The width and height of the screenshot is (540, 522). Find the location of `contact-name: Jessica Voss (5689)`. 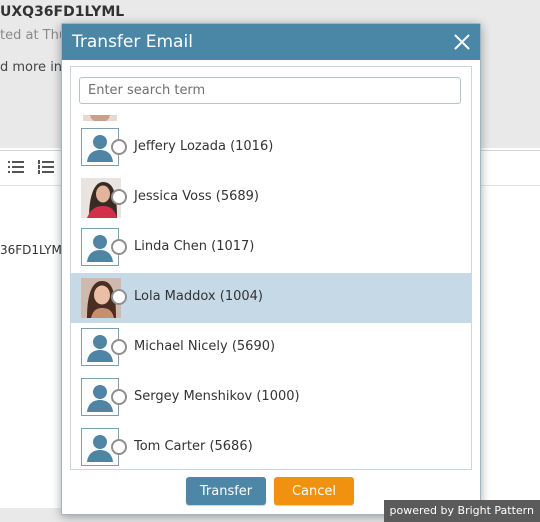

contact-name: Jessica Voss (5689) is located at coordinates (196, 196).